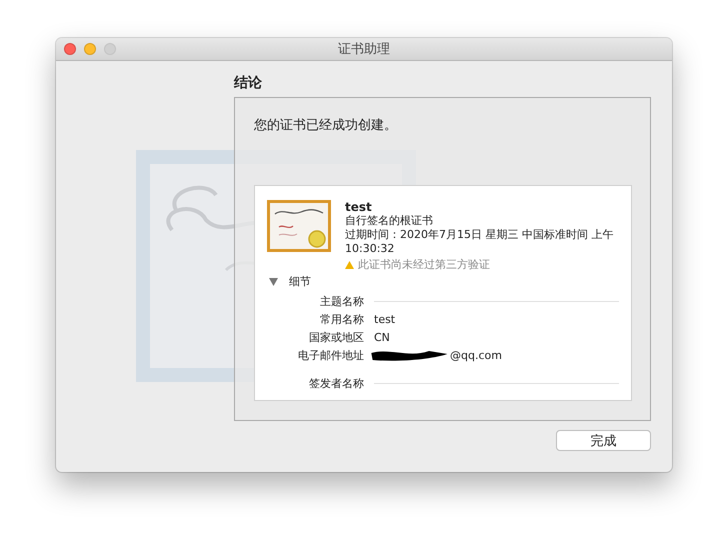 The height and width of the screenshot is (547, 728). Describe the element at coordinates (70, 49) in the screenshot. I see `close-button` at that location.